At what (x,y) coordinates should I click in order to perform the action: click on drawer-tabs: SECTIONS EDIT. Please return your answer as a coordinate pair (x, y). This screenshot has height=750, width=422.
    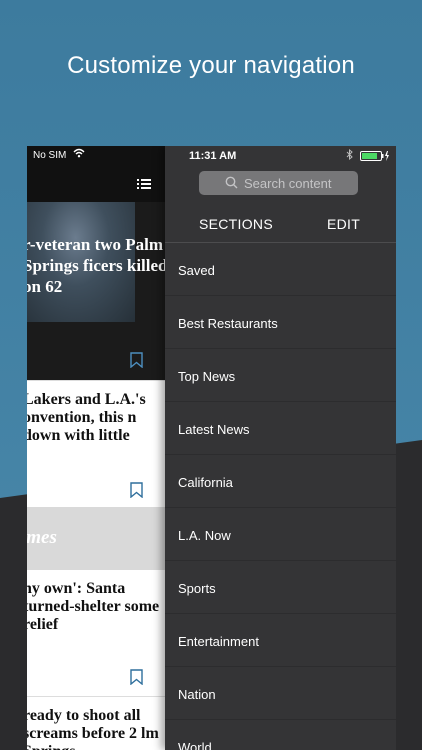
    Looking at the image, I should click on (280, 229).